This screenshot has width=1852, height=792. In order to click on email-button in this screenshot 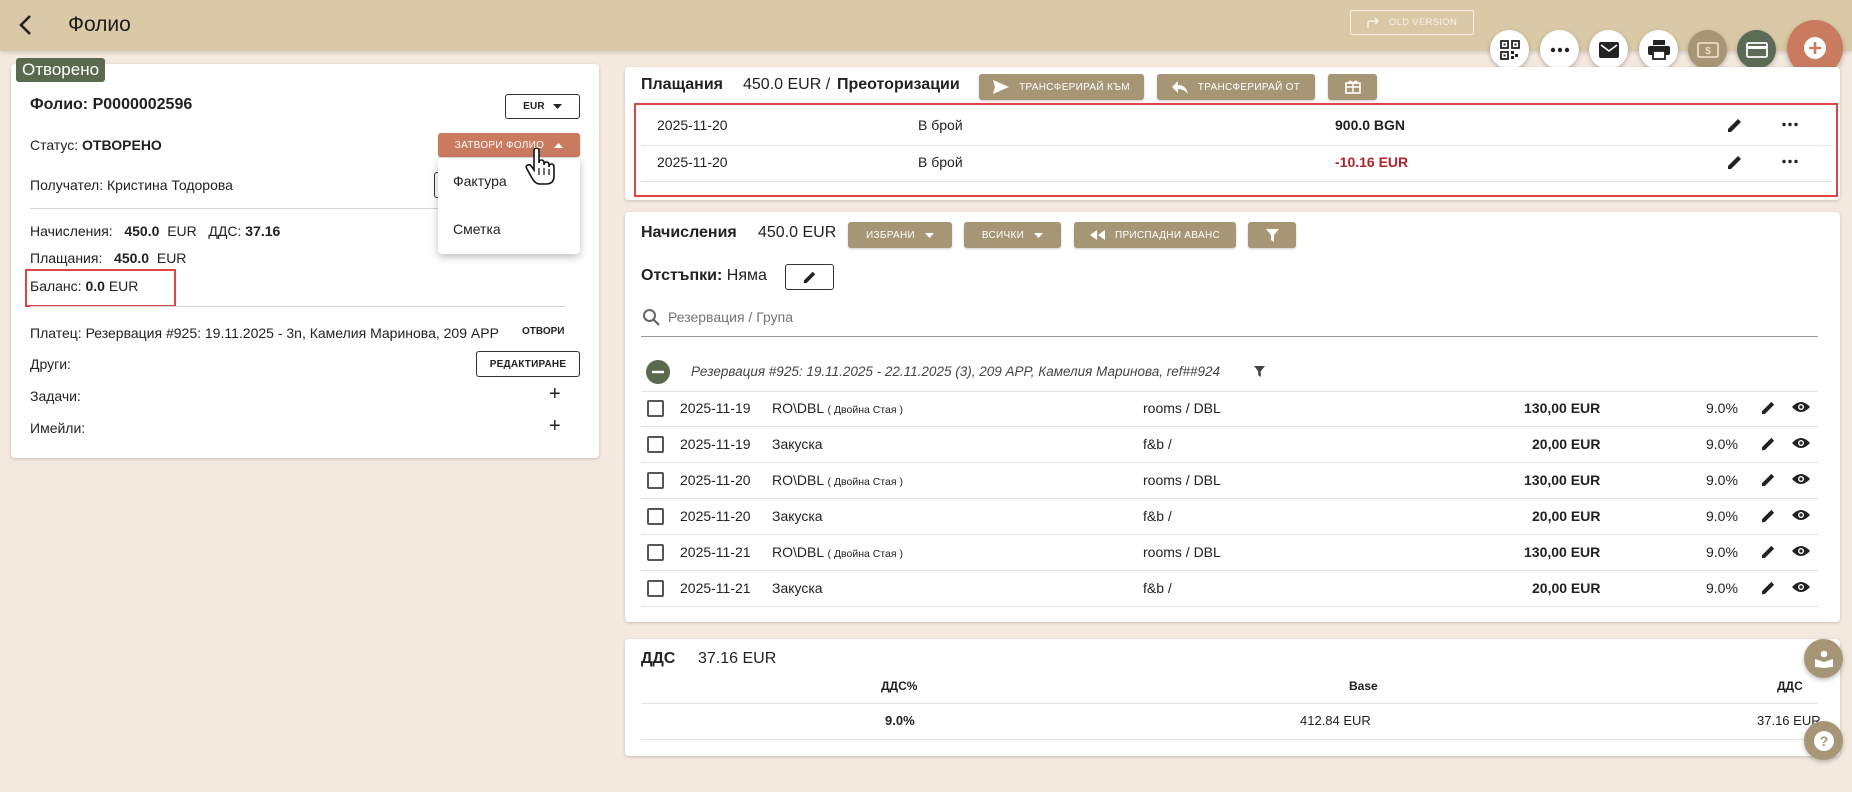, I will do `click(1608, 49)`.